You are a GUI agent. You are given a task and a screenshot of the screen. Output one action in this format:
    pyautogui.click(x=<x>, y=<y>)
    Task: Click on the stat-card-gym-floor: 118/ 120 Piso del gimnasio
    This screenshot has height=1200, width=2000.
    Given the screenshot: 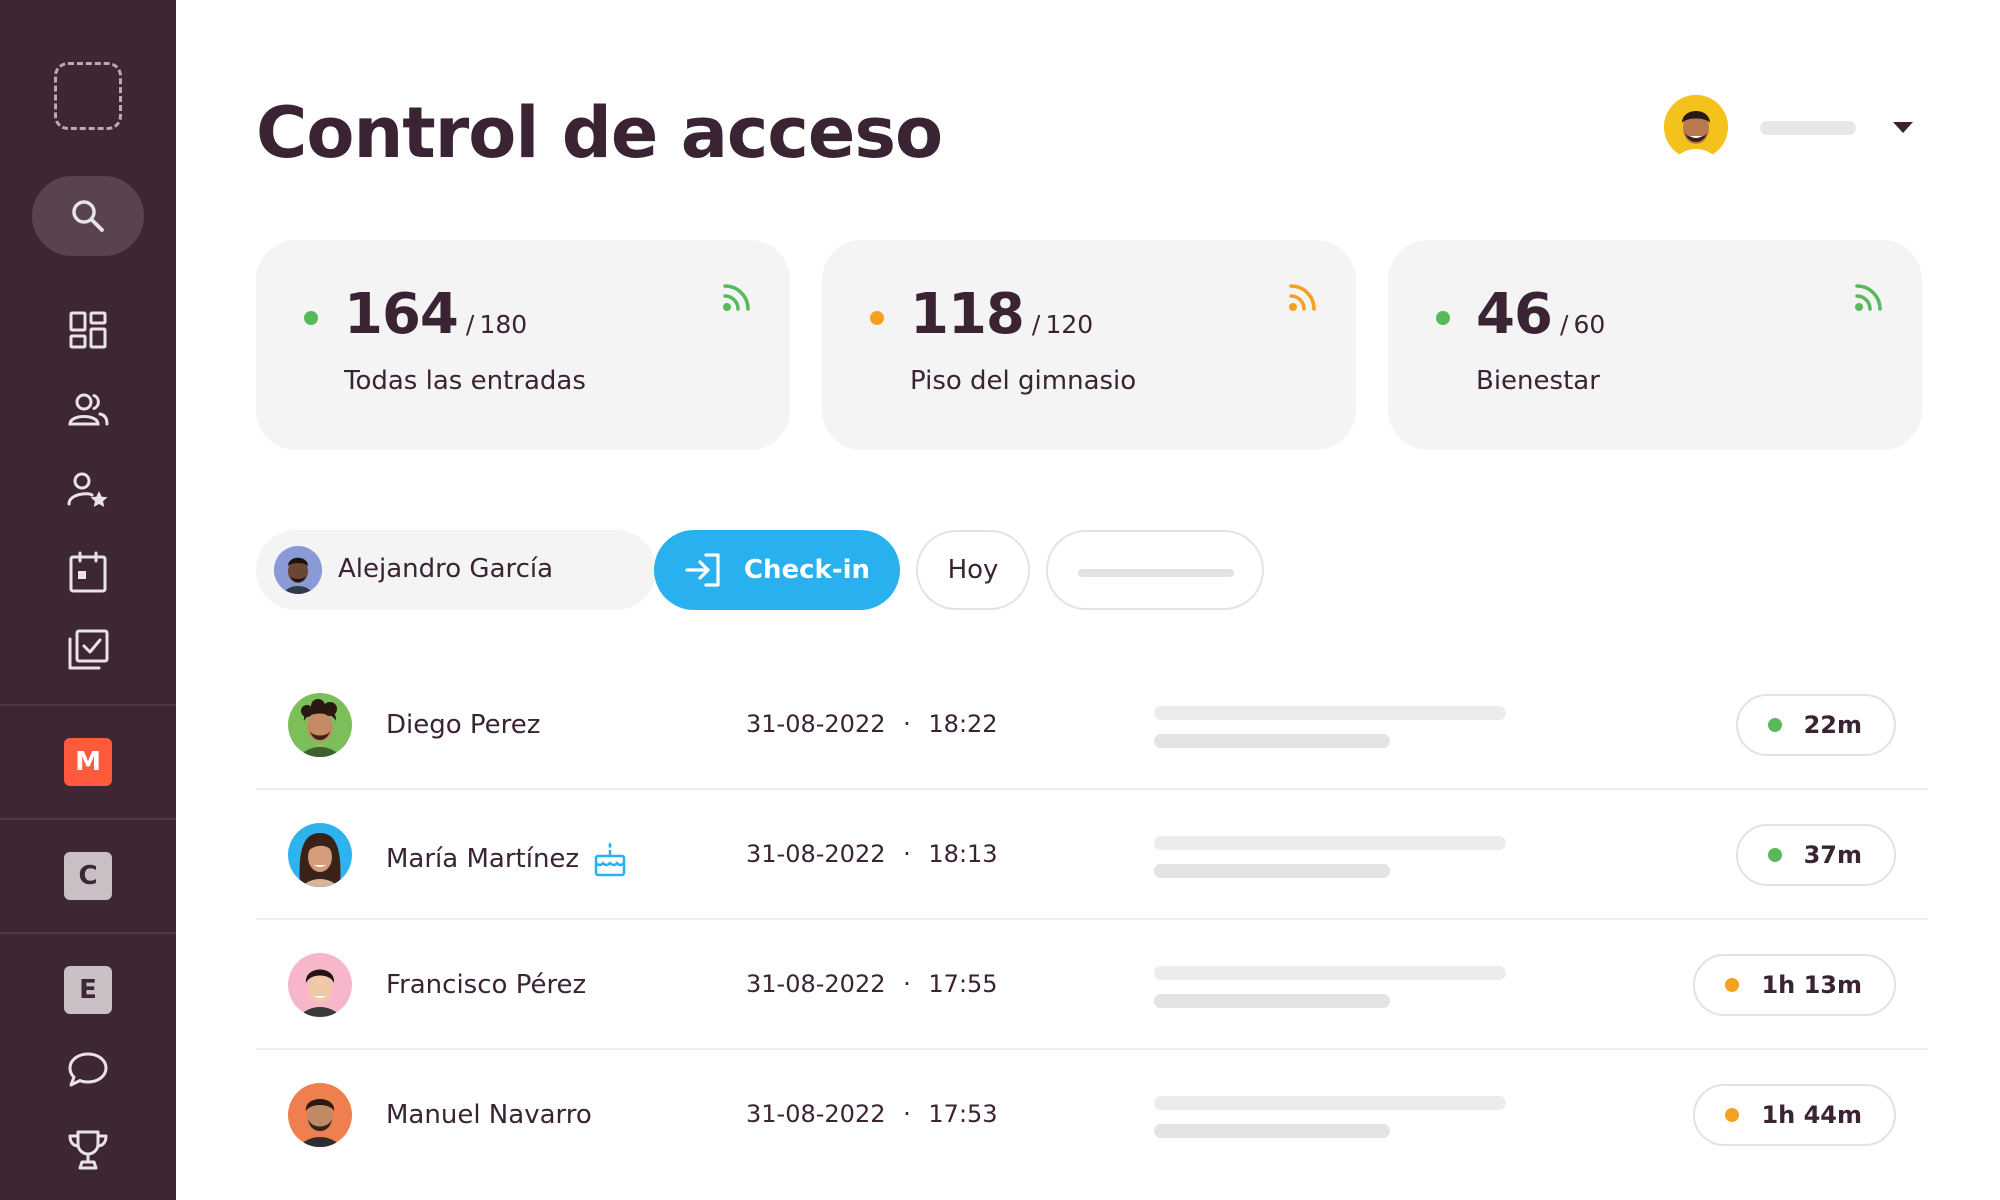 What is the action you would take?
    pyautogui.click(x=1089, y=345)
    